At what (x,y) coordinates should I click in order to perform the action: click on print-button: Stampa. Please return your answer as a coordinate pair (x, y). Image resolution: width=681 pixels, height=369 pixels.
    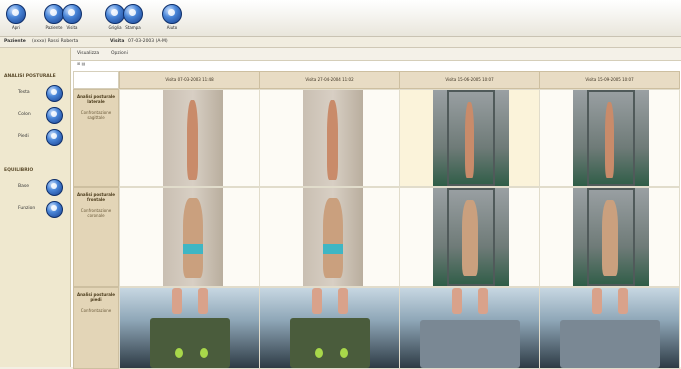
    Looking at the image, I should click on (133, 17).